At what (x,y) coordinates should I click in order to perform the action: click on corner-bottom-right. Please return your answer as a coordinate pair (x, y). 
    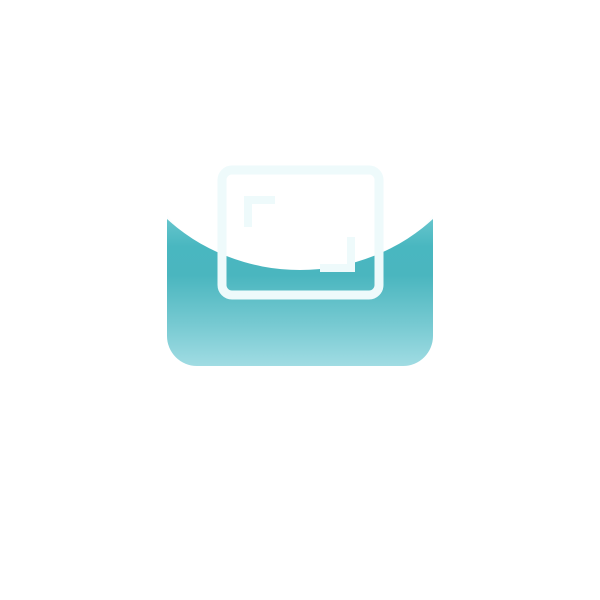
    Looking at the image, I should click on (337, 254).